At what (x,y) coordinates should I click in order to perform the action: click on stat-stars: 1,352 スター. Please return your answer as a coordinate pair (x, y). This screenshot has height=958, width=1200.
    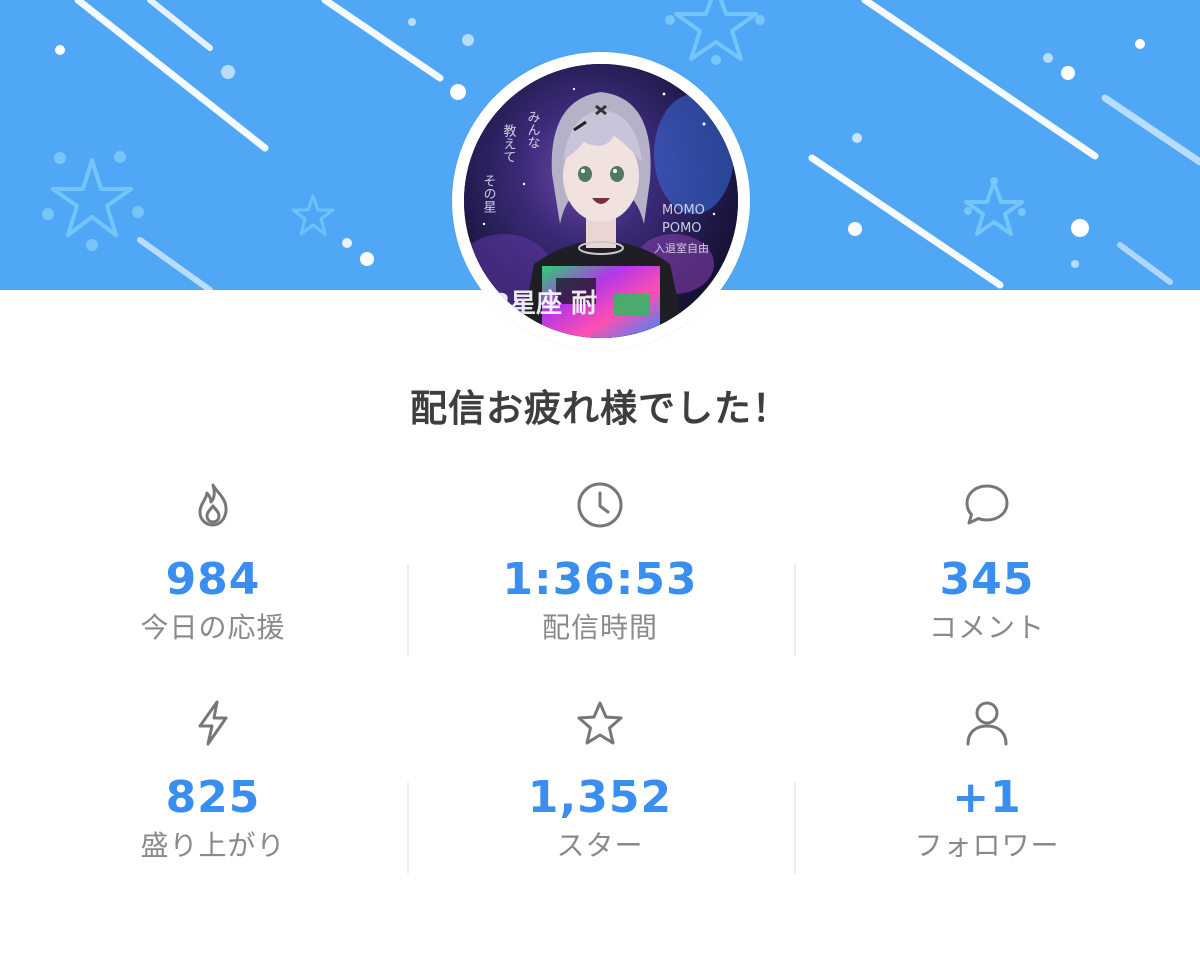
    Looking at the image, I should click on (600, 798).